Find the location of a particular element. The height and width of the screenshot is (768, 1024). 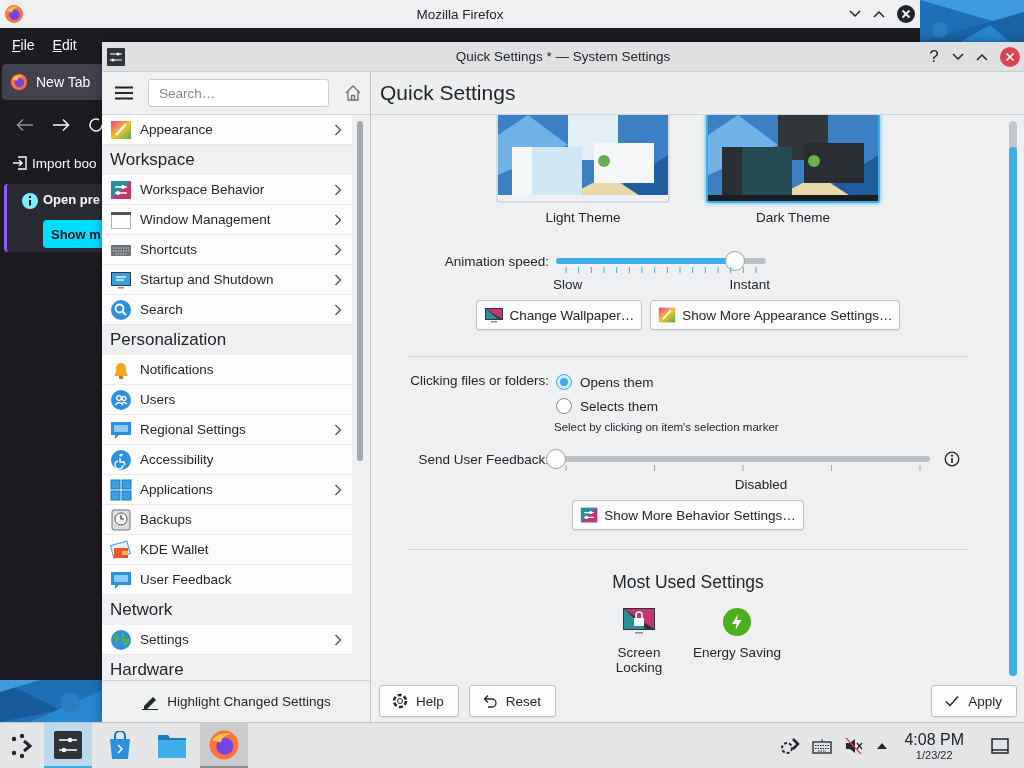

field-label: Animation speed: is located at coordinates (496, 261).